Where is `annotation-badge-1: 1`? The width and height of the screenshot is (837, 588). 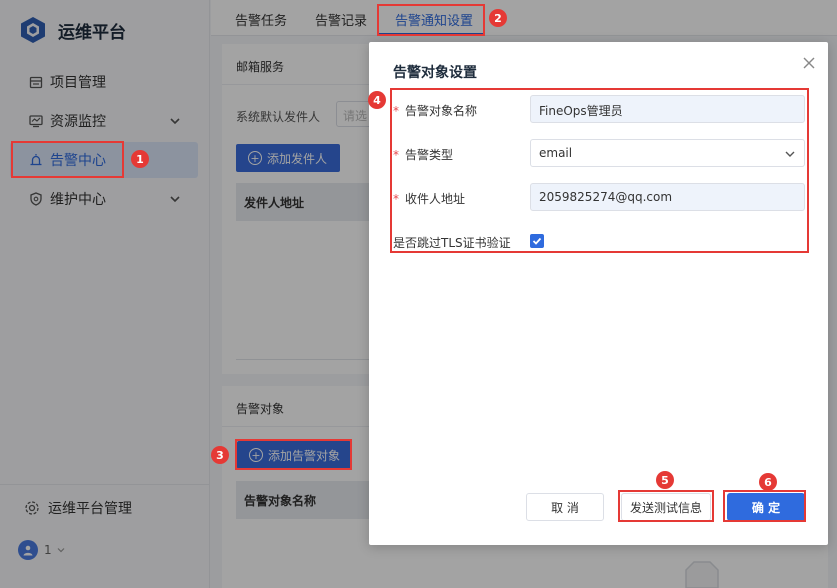
annotation-badge-1: 1 is located at coordinates (140, 159).